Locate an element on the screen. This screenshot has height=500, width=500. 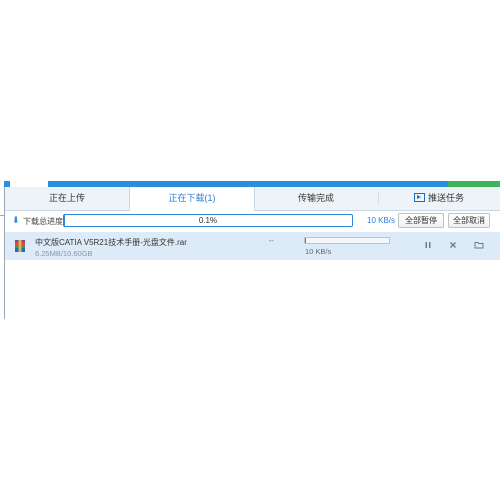
item-speed: 10 KB/s is located at coordinates (318, 251).